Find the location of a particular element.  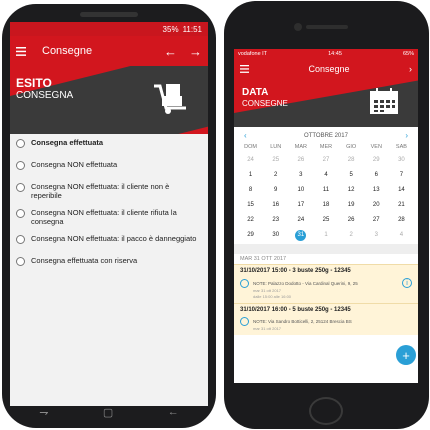

status-time: 14:45 is located at coordinates (335, 54).